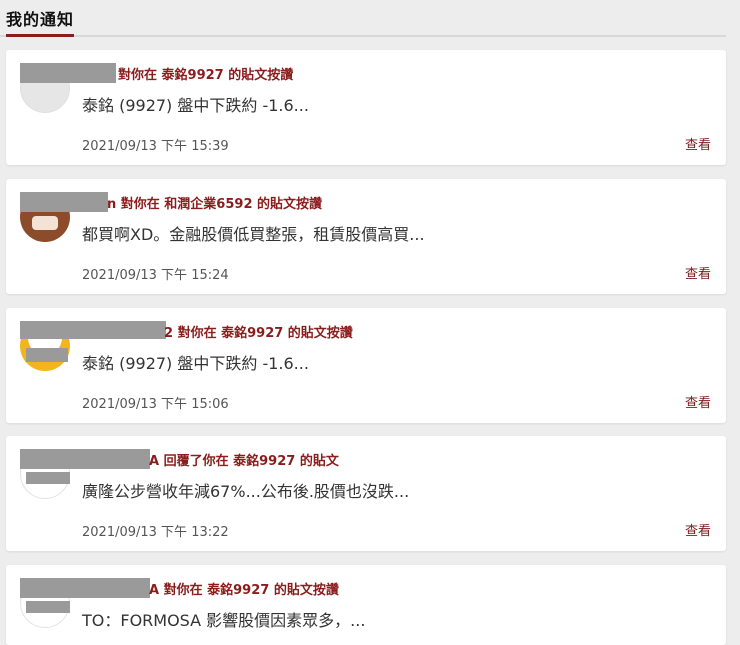 This screenshot has height=645, width=740. What do you see at coordinates (258, 331) in the screenshot?
I see `notification-headline: 2 對你在 泰銘9927 的貼文按讚` at bounding box center [258, 331].